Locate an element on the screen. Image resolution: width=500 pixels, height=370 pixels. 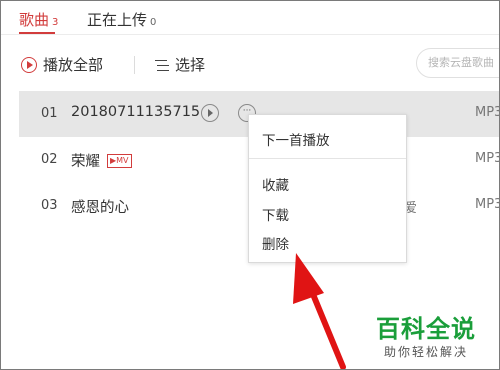
play-all-button: 播放全部 is located at coordinates (62, 64).